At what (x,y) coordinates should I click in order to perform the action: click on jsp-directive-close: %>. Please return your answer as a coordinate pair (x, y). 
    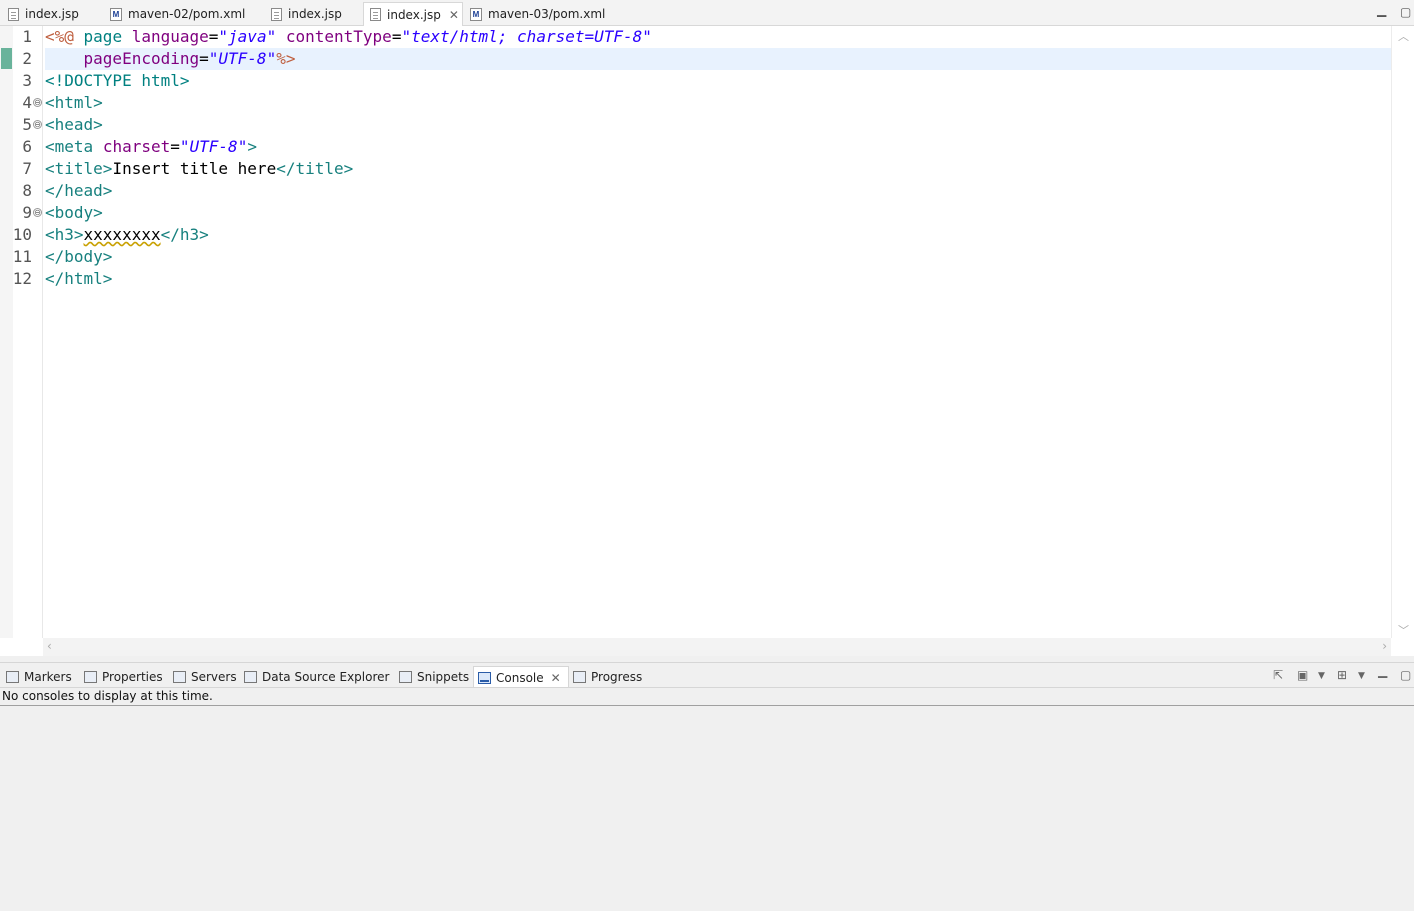
    Looking at the image, I should click on (286, 58).